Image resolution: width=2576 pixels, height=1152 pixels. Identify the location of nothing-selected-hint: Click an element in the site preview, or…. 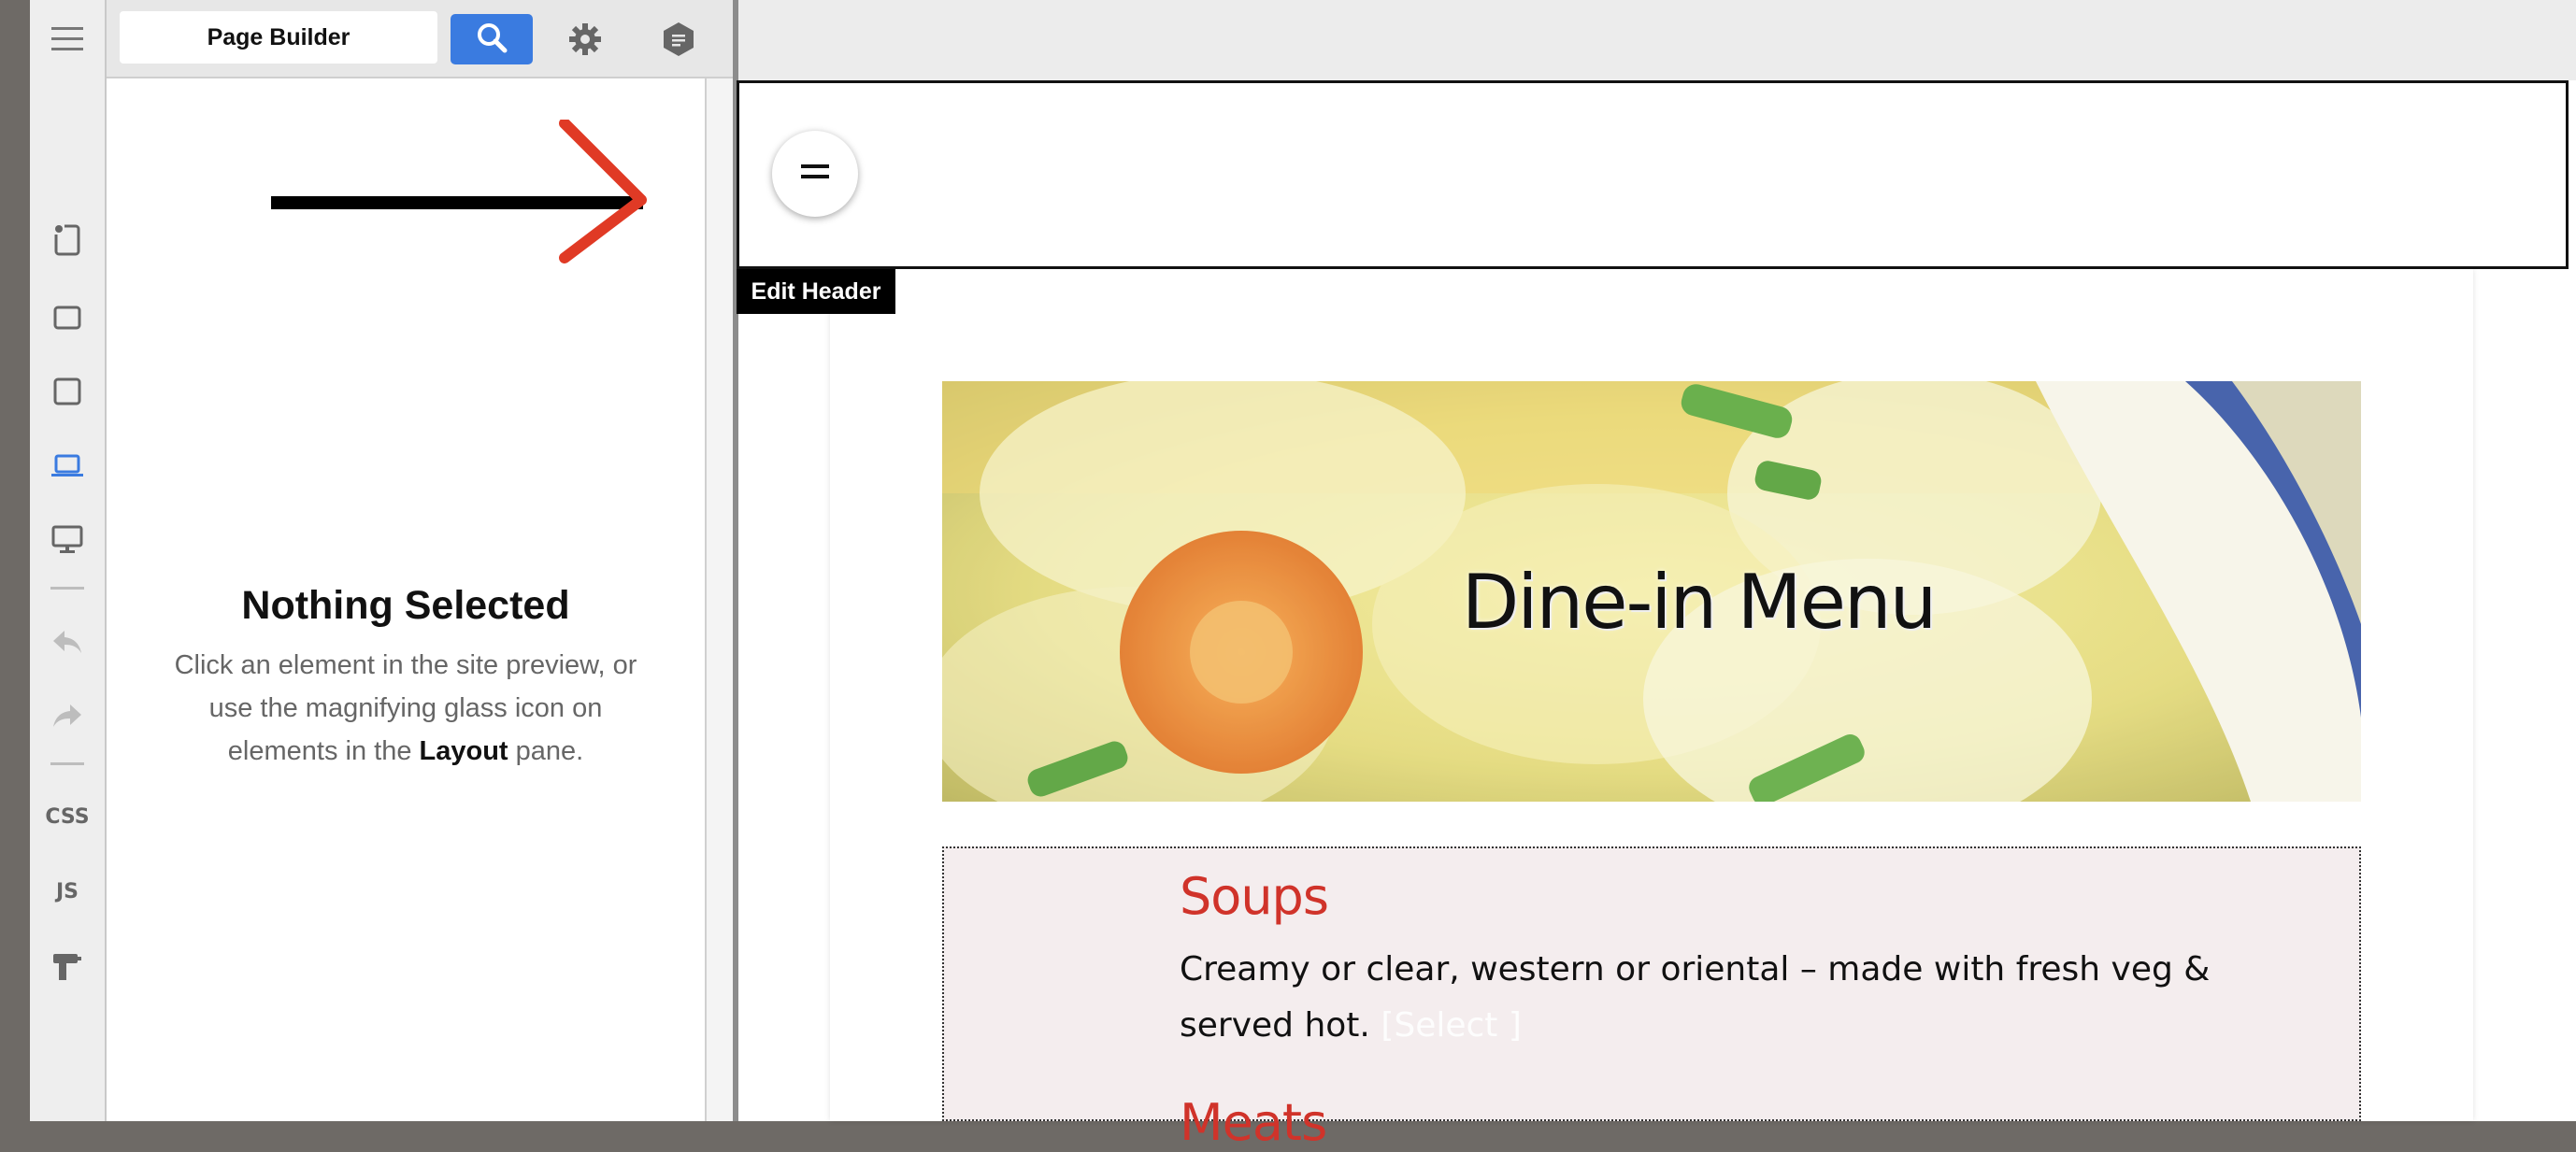
(405, 708).